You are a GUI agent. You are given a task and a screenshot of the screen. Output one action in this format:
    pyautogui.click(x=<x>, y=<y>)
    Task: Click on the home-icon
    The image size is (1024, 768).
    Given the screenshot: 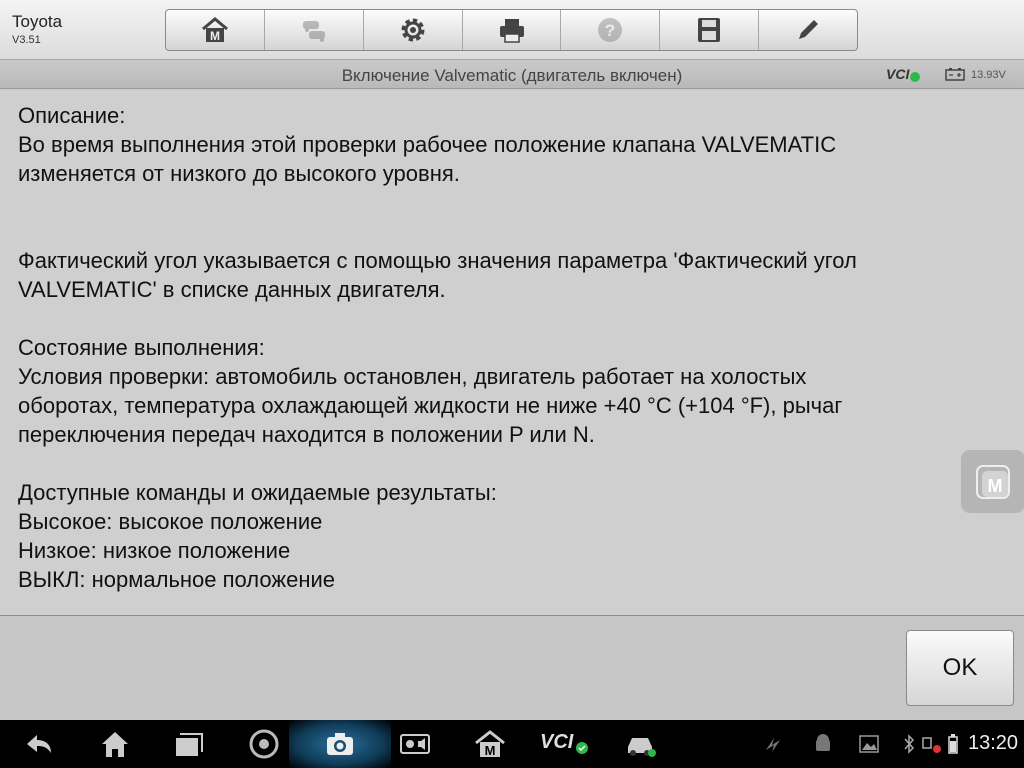 What is the action you would take?
    pyautogui.click(x=115, y=744)
    